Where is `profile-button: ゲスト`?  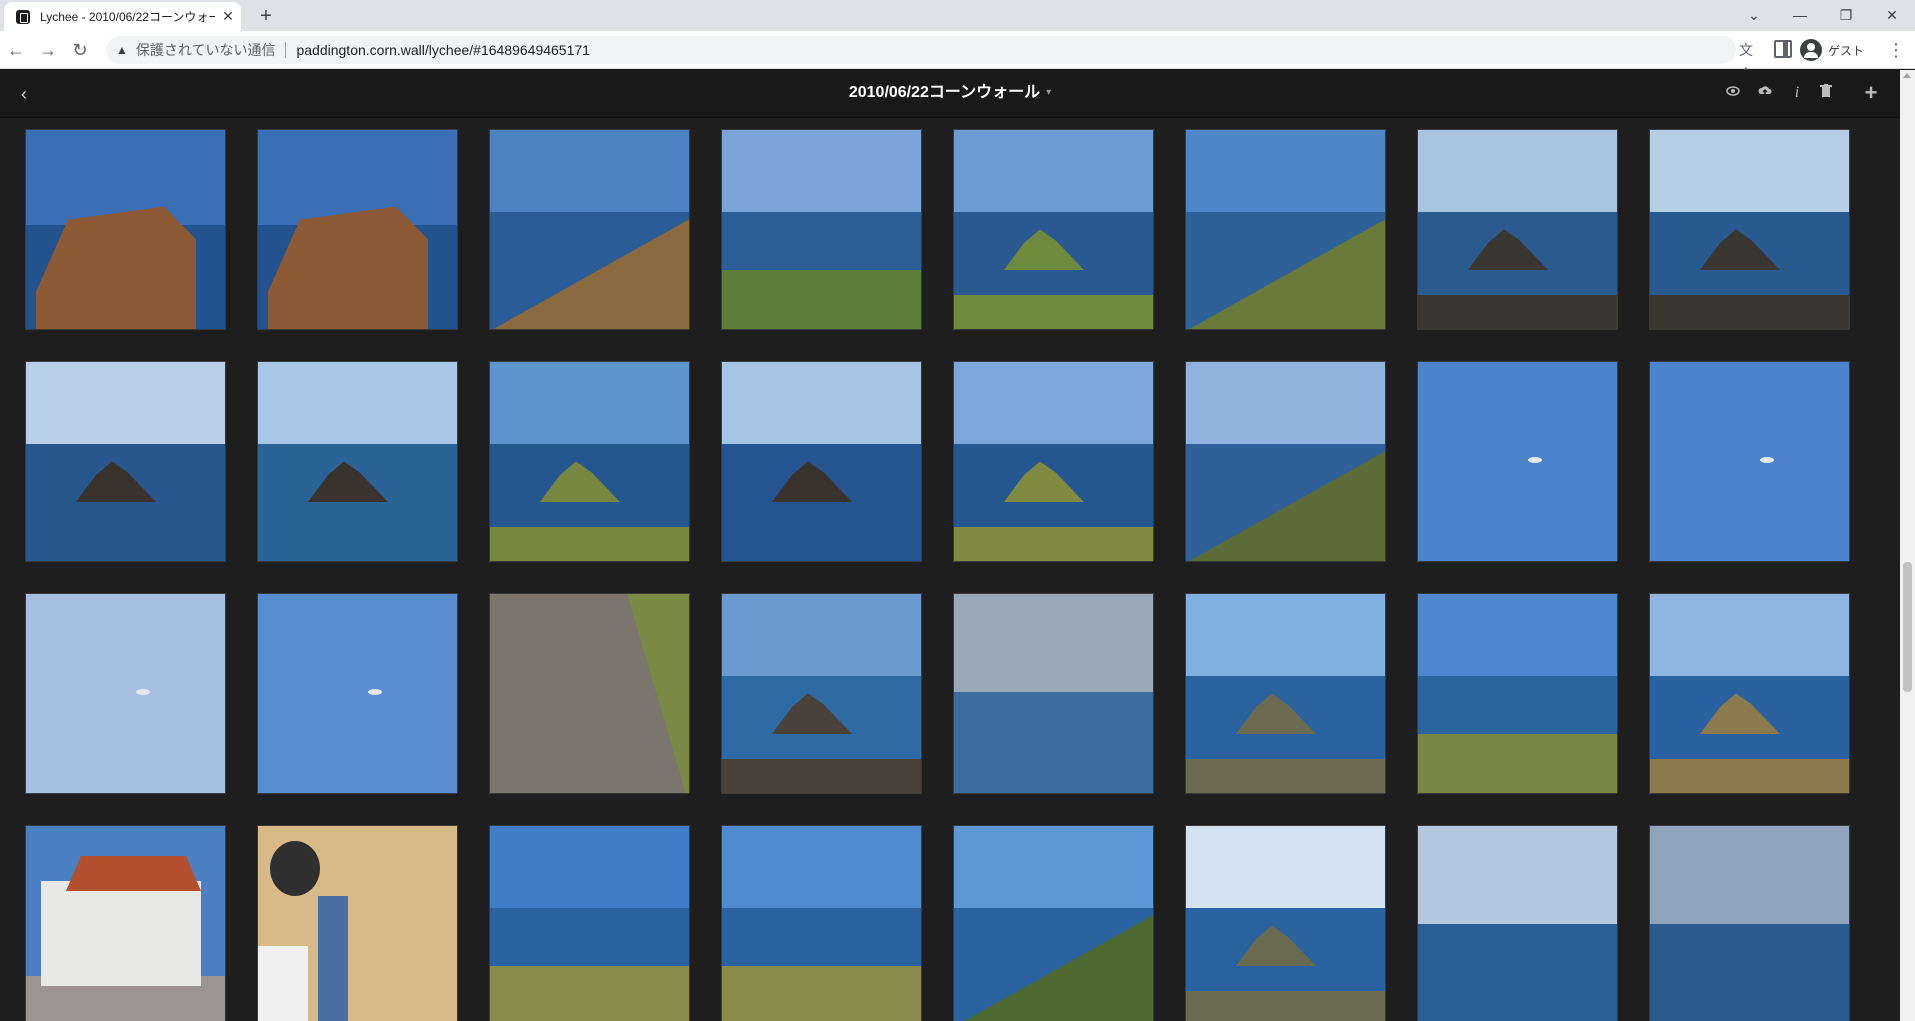
profile-button: ゲスト is located at coordinates (1832, 50).